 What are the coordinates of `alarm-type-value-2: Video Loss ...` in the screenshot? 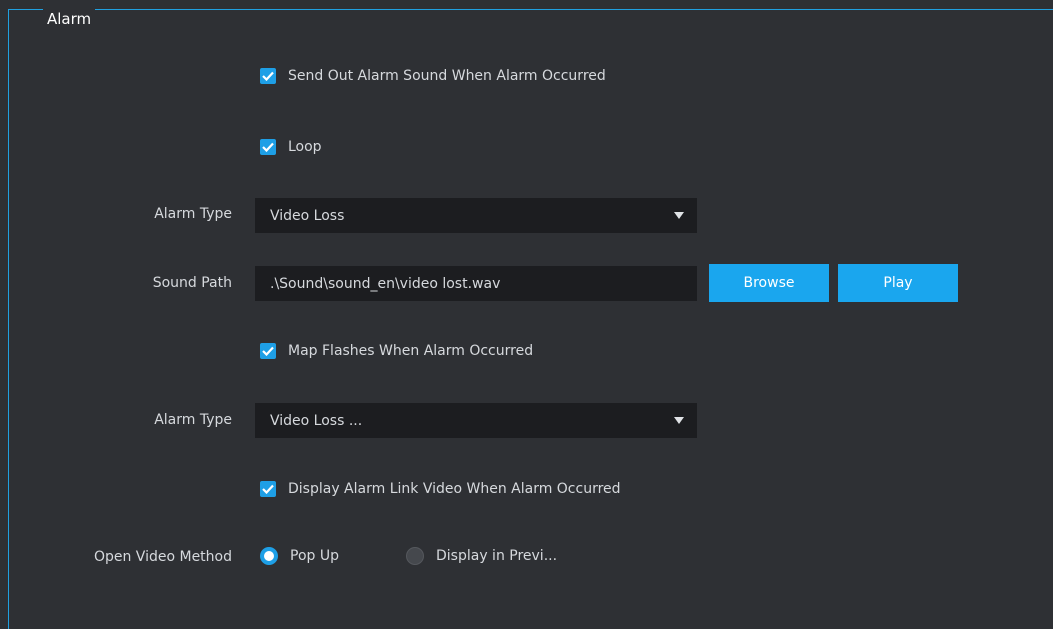 It's located at (316, 420).